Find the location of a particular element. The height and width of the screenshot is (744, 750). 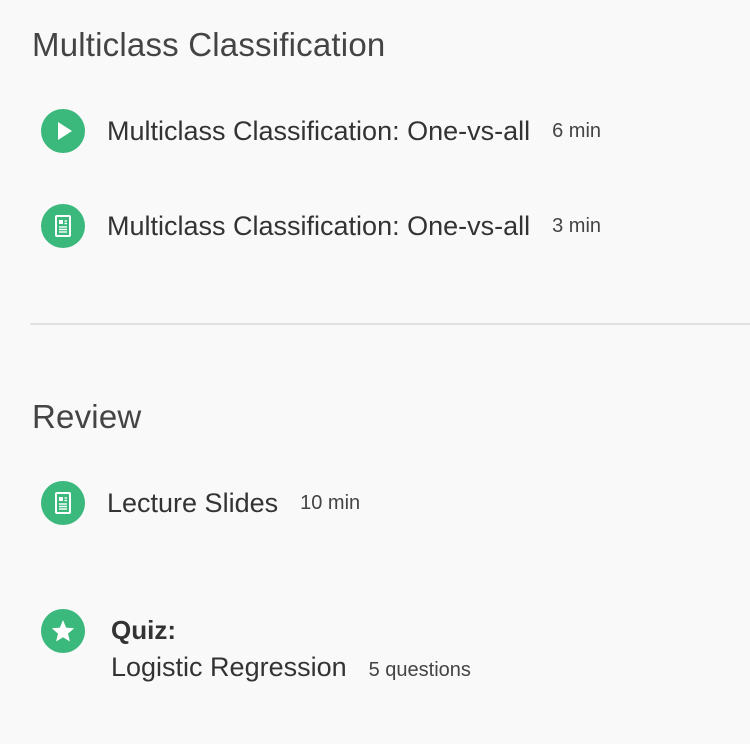

lesson-item-lecture-slides: Lecture Slides 10 min is located at coordinates (200, 503).